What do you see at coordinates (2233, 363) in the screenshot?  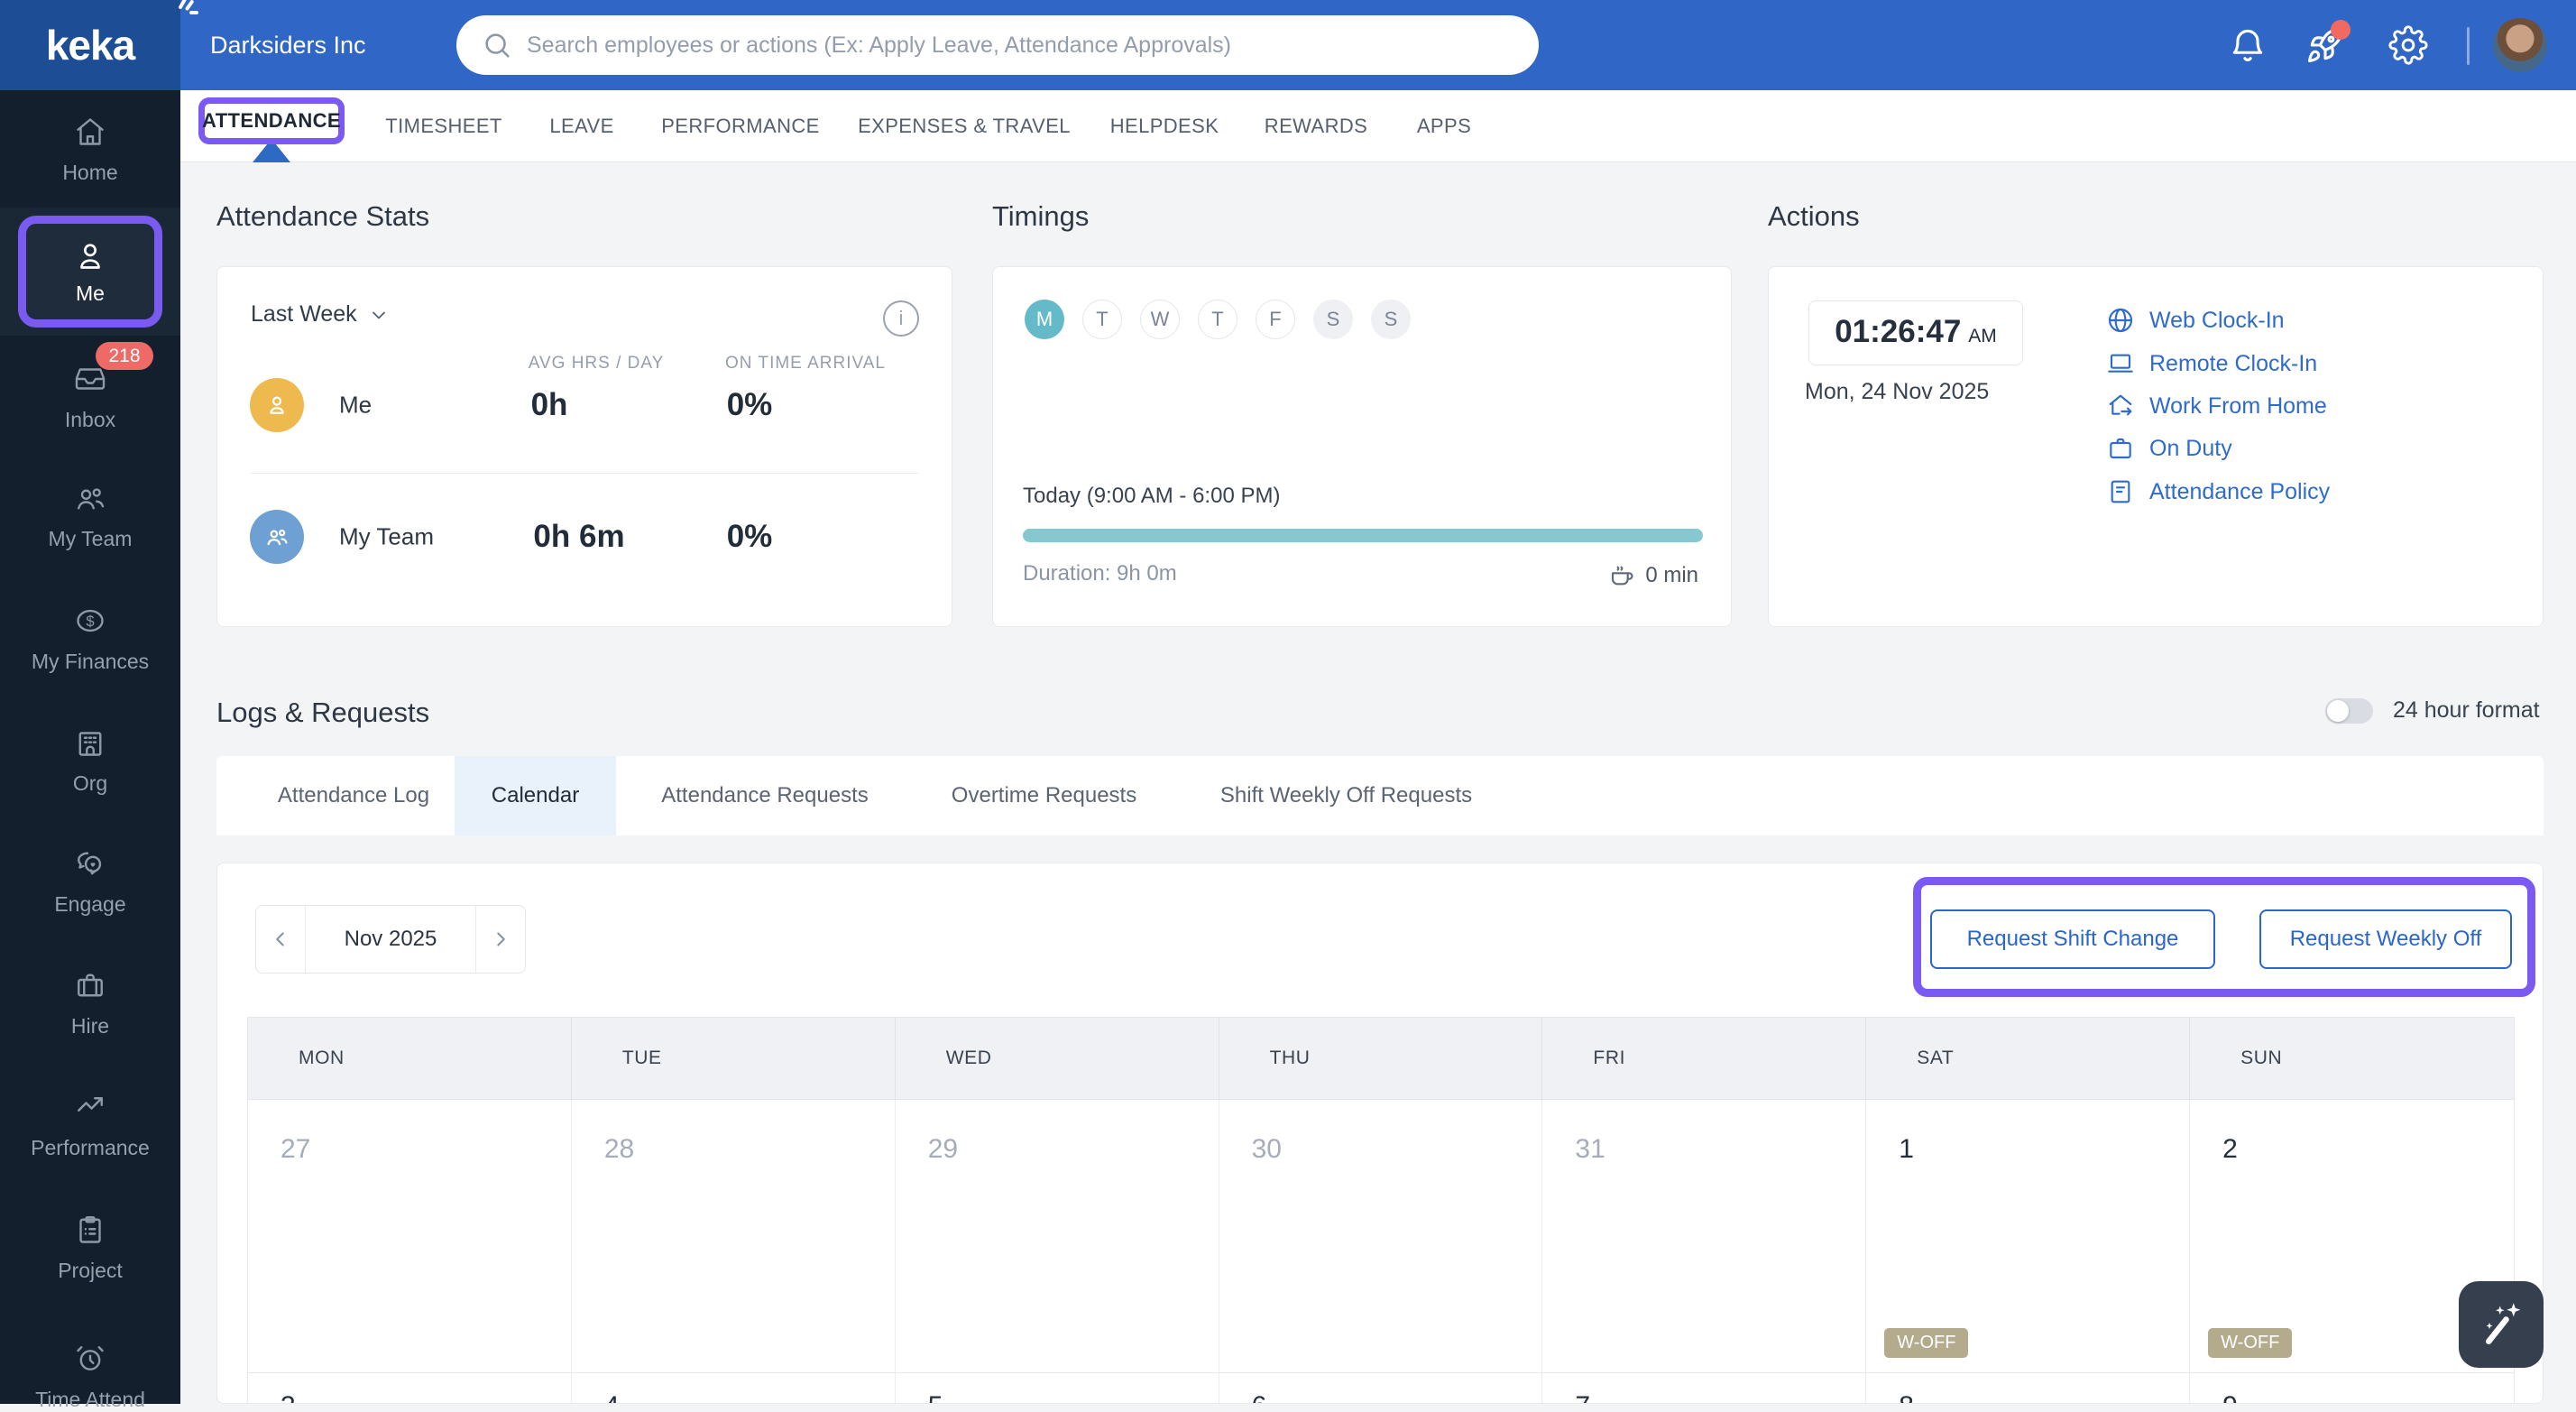 I see `action-link-label: Remote Clock-In` at bounding box center [2233, 363].